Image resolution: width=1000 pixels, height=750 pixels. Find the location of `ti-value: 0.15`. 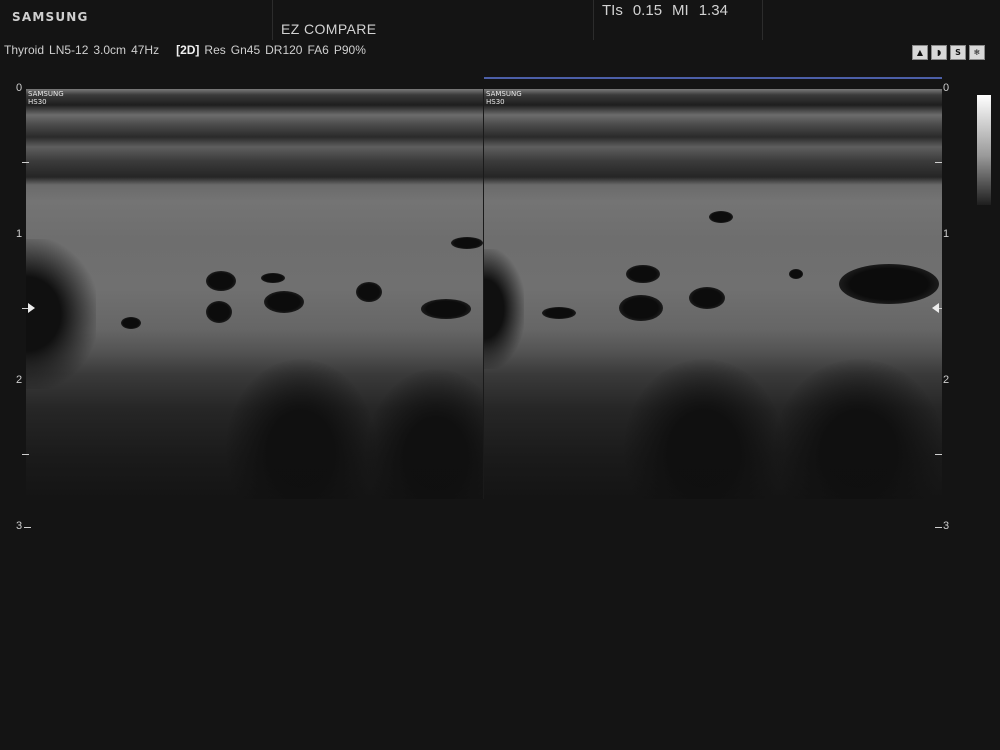

ti-value: 0.15 is located at coordinates (647, 10).